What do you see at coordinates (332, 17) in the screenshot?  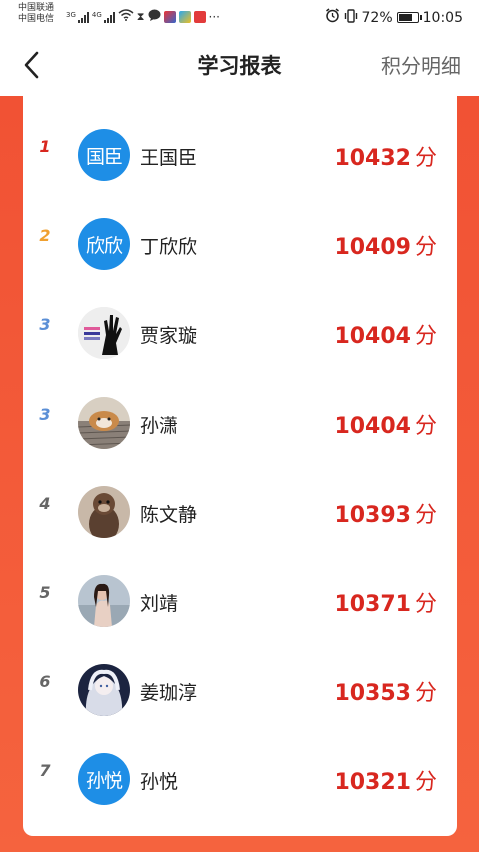 I see `alarm-icon` at bounding box center [332, 17].